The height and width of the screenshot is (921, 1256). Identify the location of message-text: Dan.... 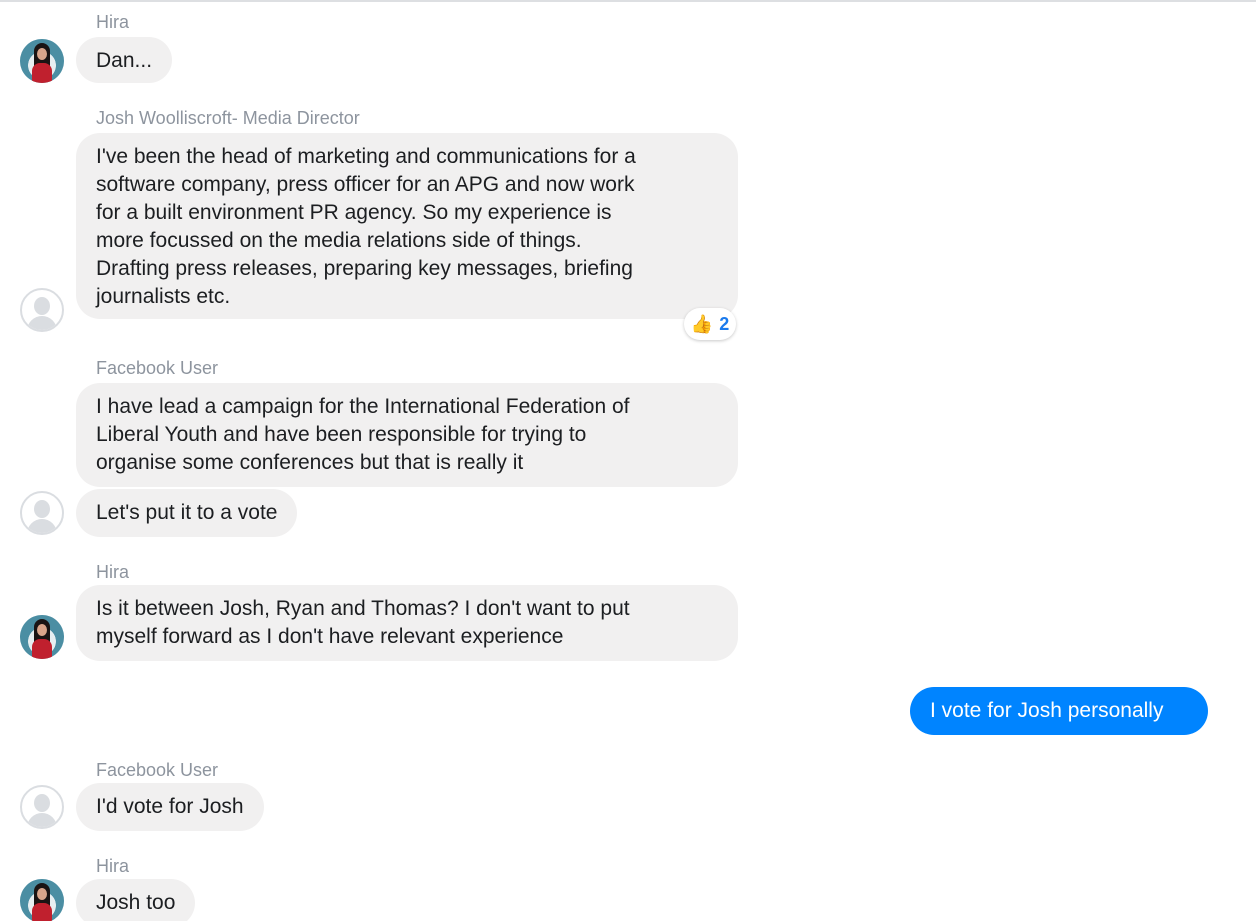
(124, 60).